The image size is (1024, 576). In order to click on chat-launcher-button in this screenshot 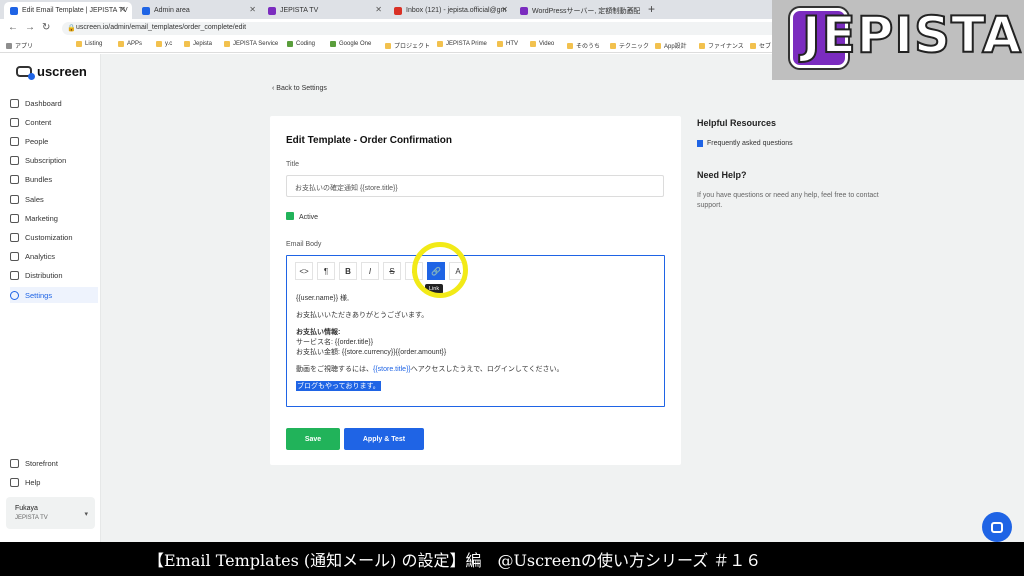, I will do `click(997, 527)`.